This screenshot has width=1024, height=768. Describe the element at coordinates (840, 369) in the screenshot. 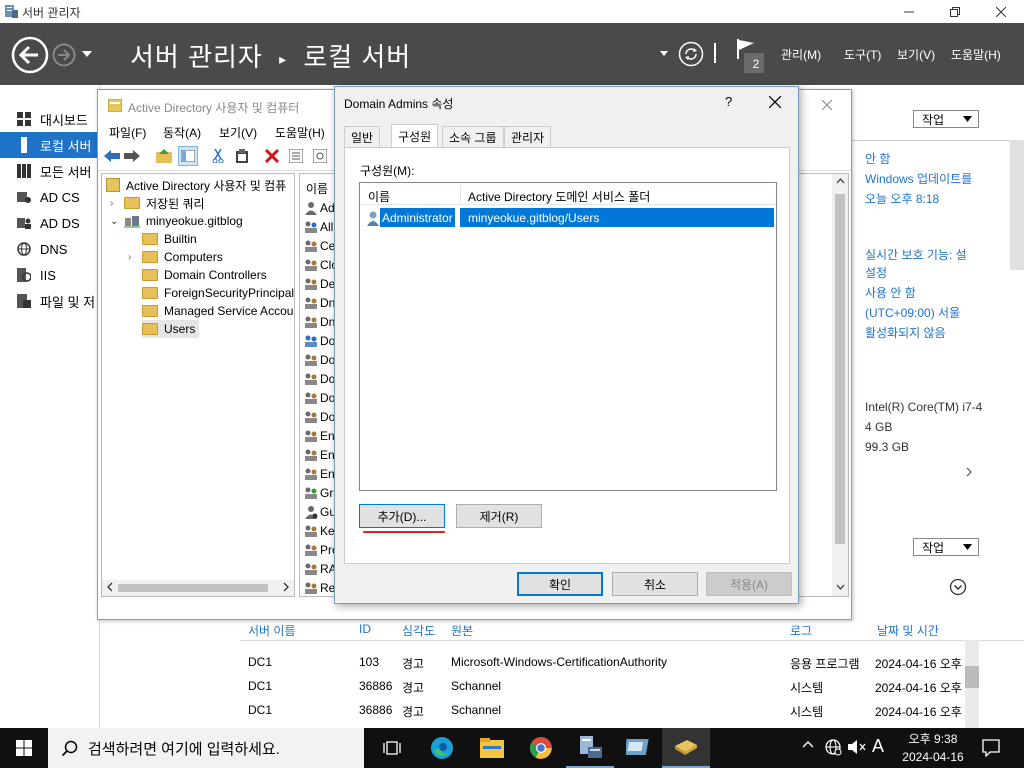

I see `list-vscroll-thumb` at that location.